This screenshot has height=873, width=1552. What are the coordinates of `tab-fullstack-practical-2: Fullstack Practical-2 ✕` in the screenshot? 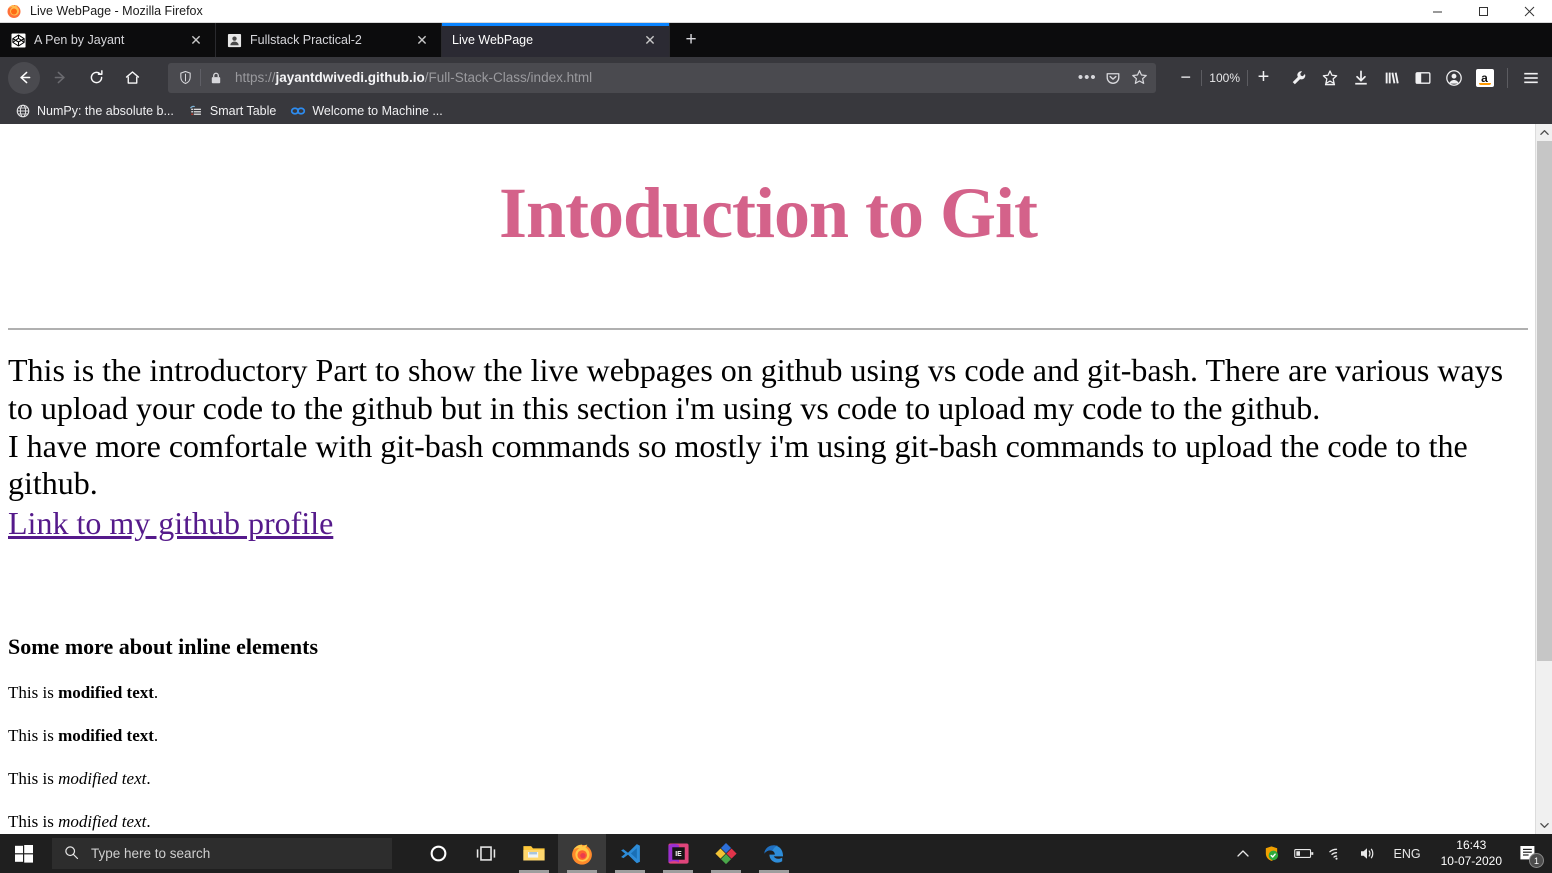 It's located at (329, 40).